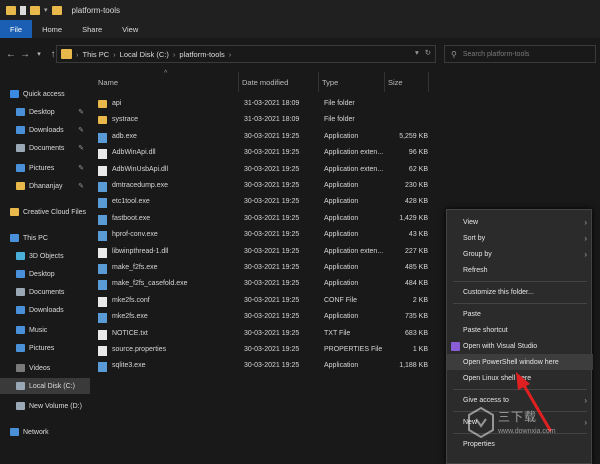 This screenshot has height=464, width=600. Describe the element at coordinates (130, 29) in the screenshot. I see `tab-view: View` at that location.